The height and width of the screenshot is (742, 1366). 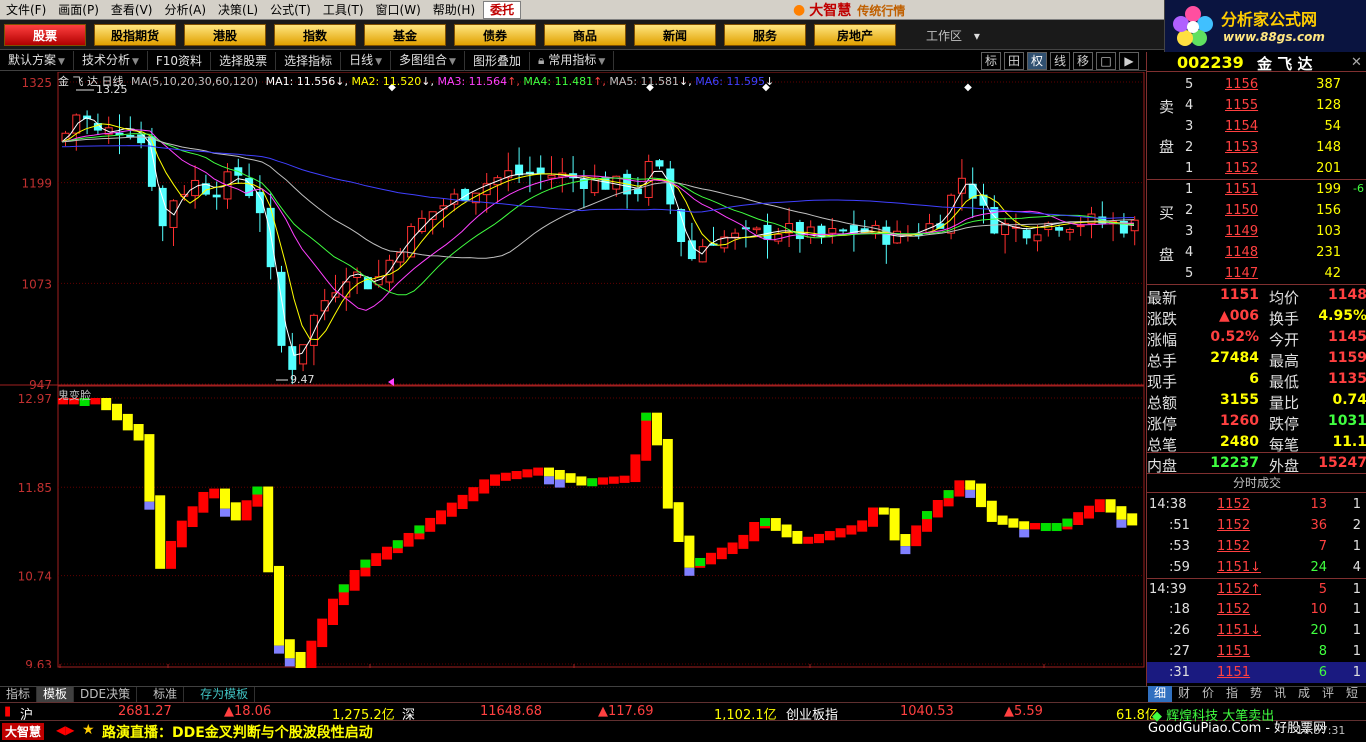 I want to click on buy-level-row: 3 1149 103, so click(x=1256, y=231).